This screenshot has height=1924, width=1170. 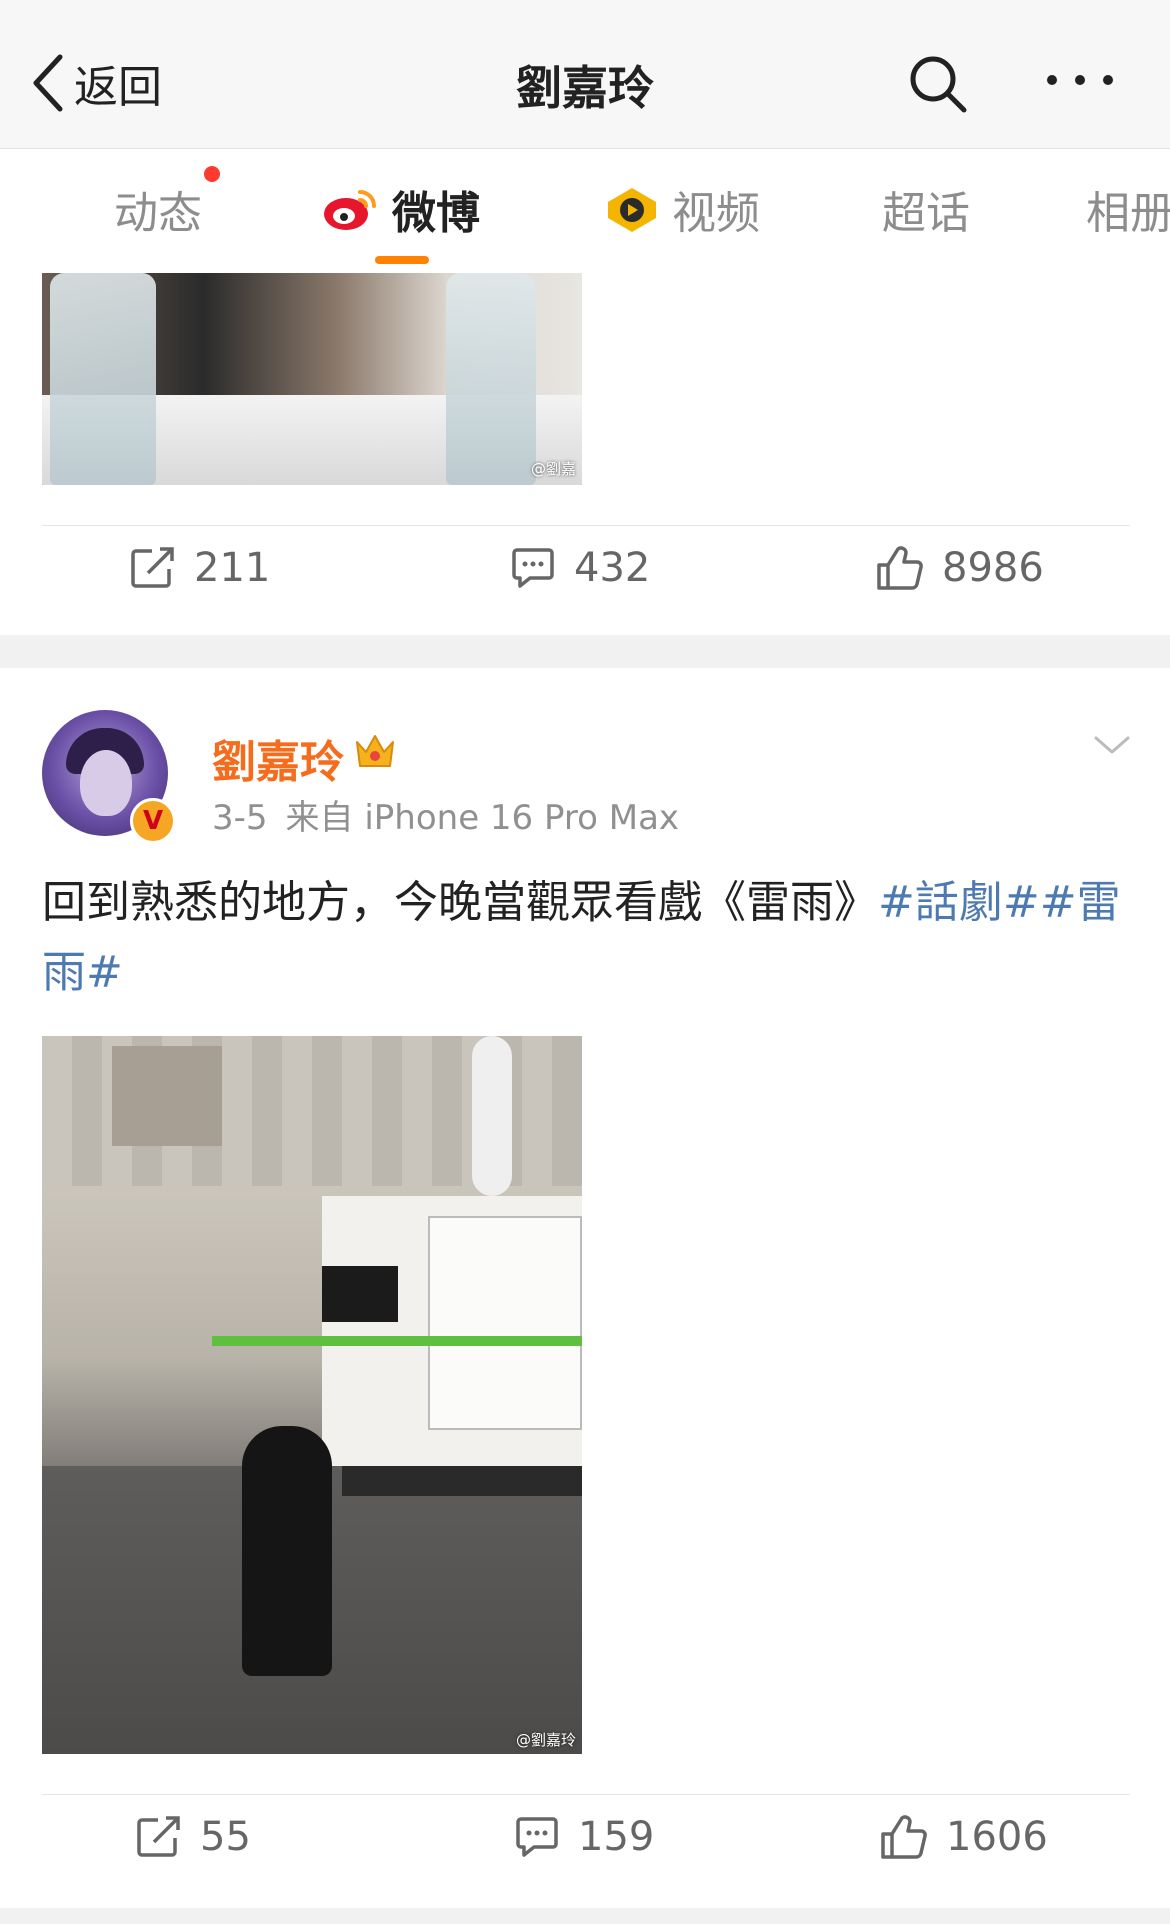 What do you see at coordinates (482, 818) in the screenshot?
I see `post-source: 来自 iPhone 16 Pro Max` at bounding box center [482, 818].